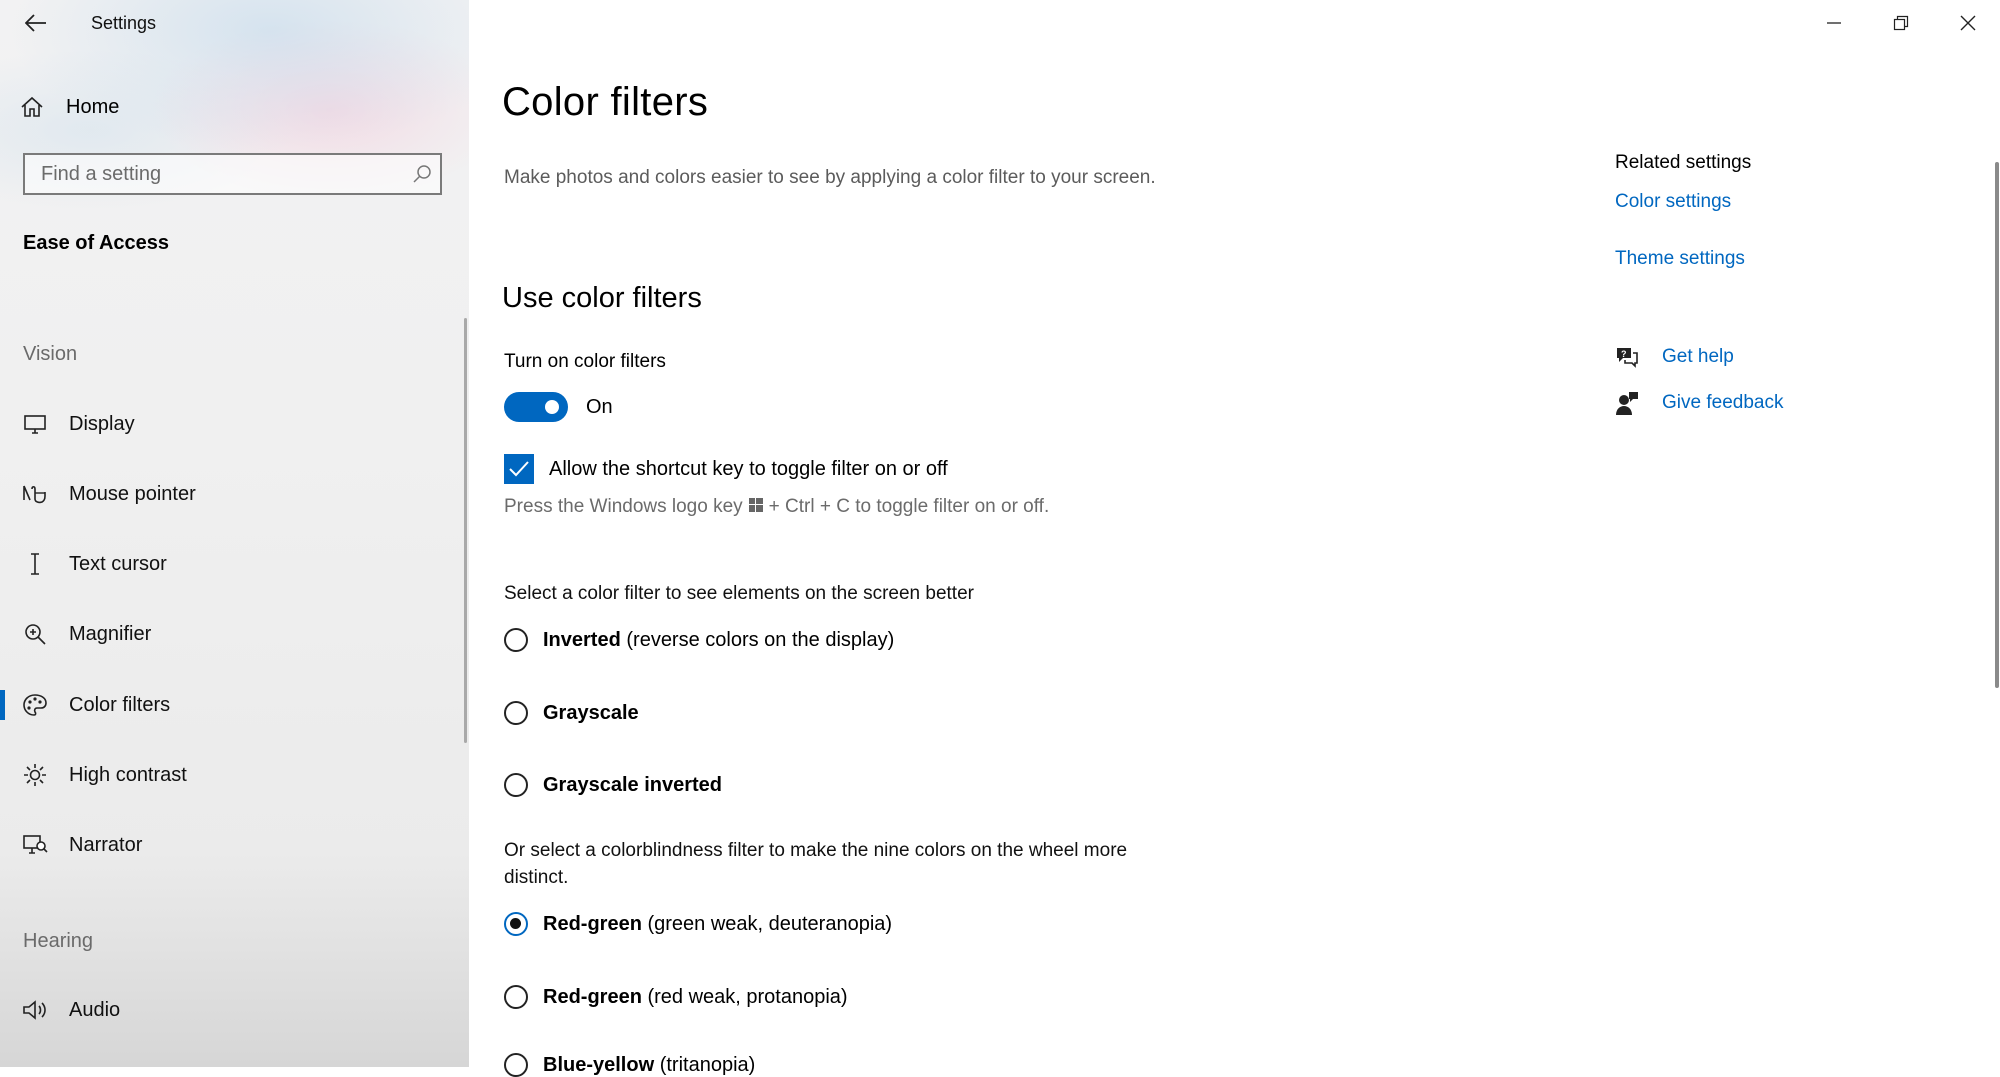 Image resolution: width=2000 pixels, height=1077 pixels. Describe the element at coordinates (50, 354) in the screenshot. I see `group-label-vision: Vision` at that location.